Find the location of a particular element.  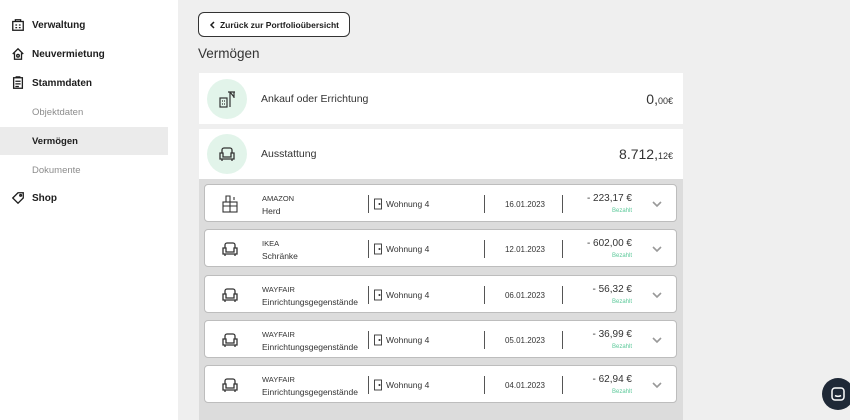

category-label: Ankauf oder Errichtung is located at coordinates (315, 98).